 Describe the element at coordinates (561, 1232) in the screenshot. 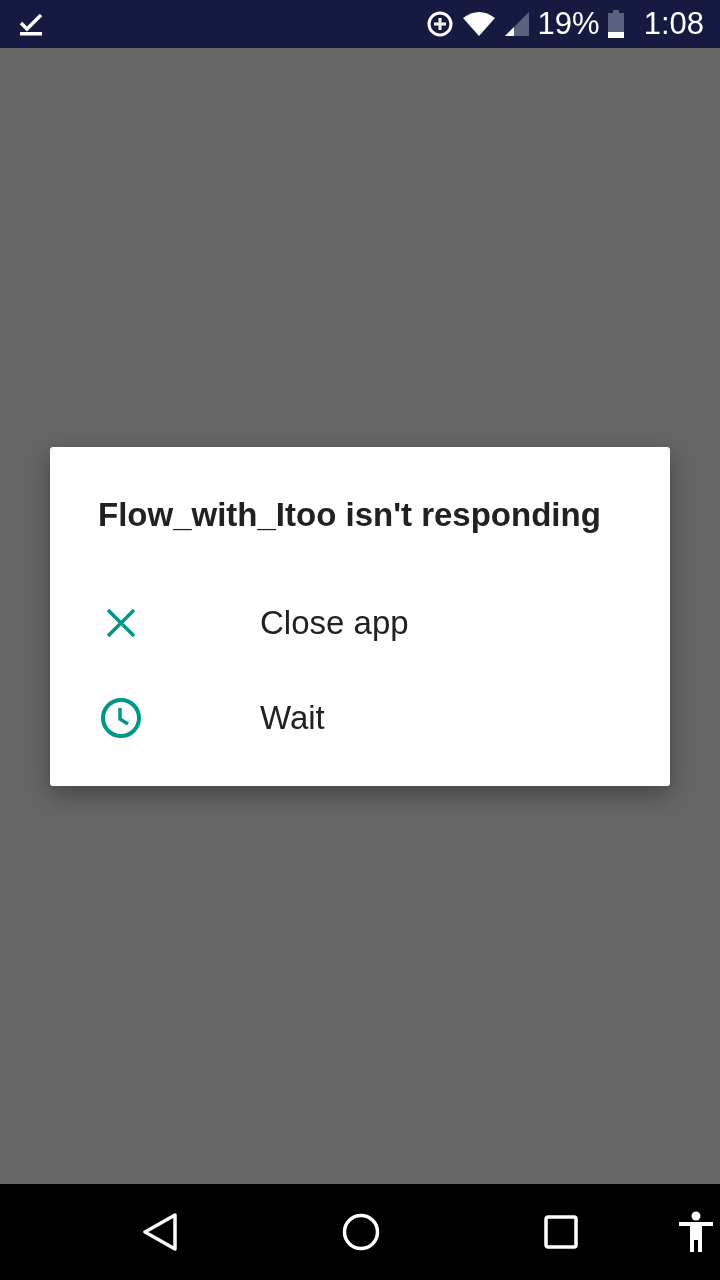

I see `recents-icon` at that location.